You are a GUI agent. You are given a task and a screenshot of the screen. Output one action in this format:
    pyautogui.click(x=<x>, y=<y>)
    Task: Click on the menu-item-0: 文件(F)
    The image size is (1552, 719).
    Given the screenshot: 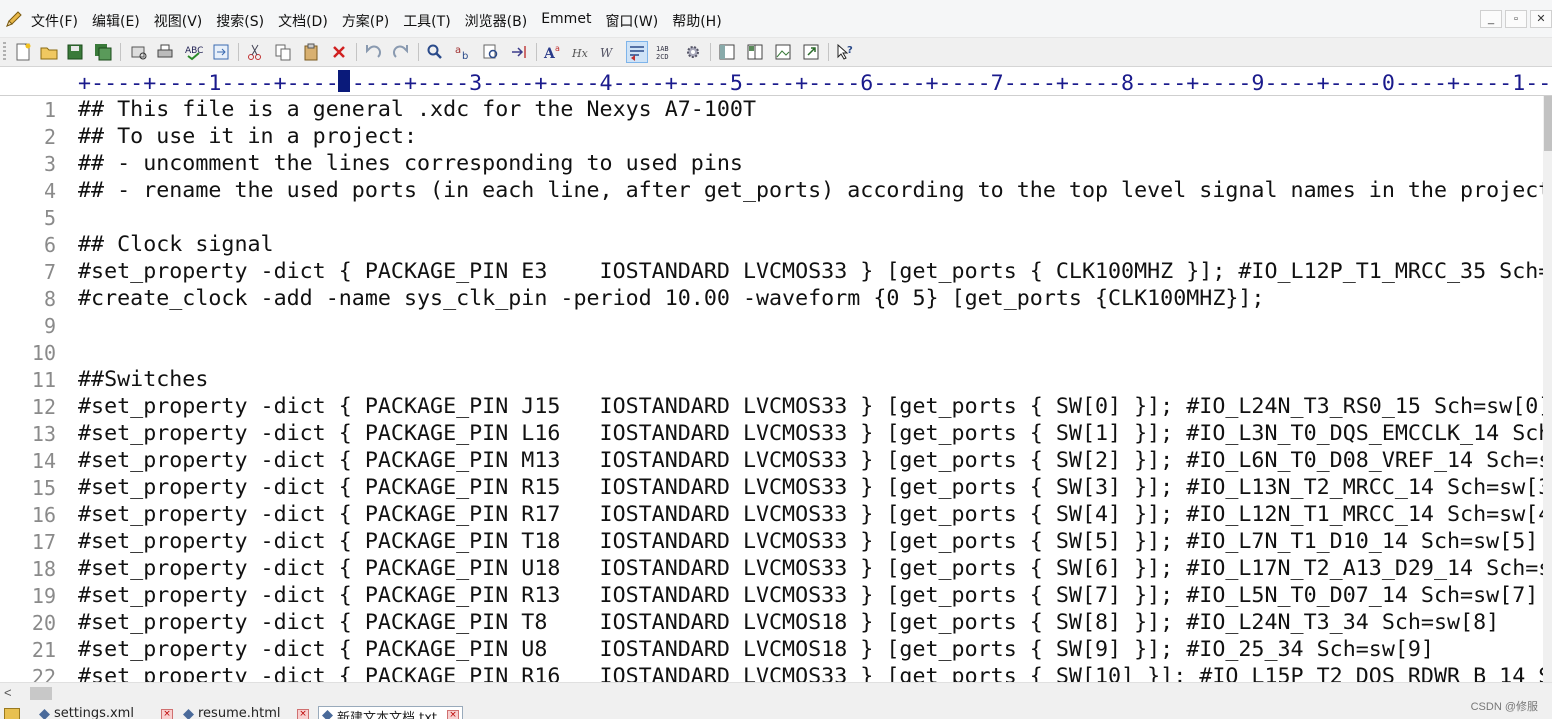 What is the action you would take?
    pyautogui.click(x=54, y=21)
    